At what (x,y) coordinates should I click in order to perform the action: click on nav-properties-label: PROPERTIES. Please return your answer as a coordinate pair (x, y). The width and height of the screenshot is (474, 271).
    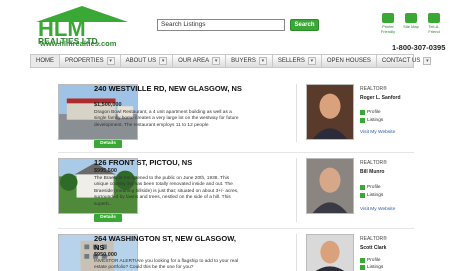
    Looking at the image, I should click on (84, 61).